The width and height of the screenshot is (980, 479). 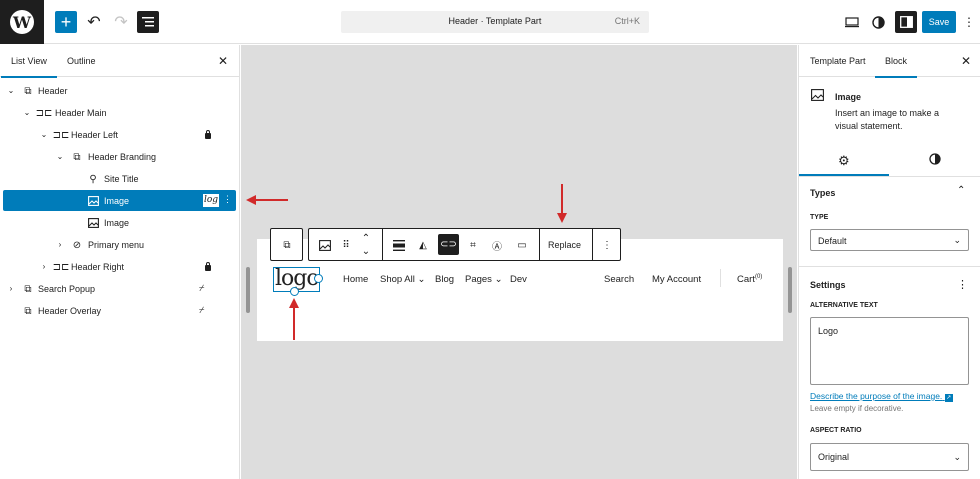 What do you see at coordinates (896, 67) in the screenshot?
I see `tab-block: Block` at bounding box center [896, 67].